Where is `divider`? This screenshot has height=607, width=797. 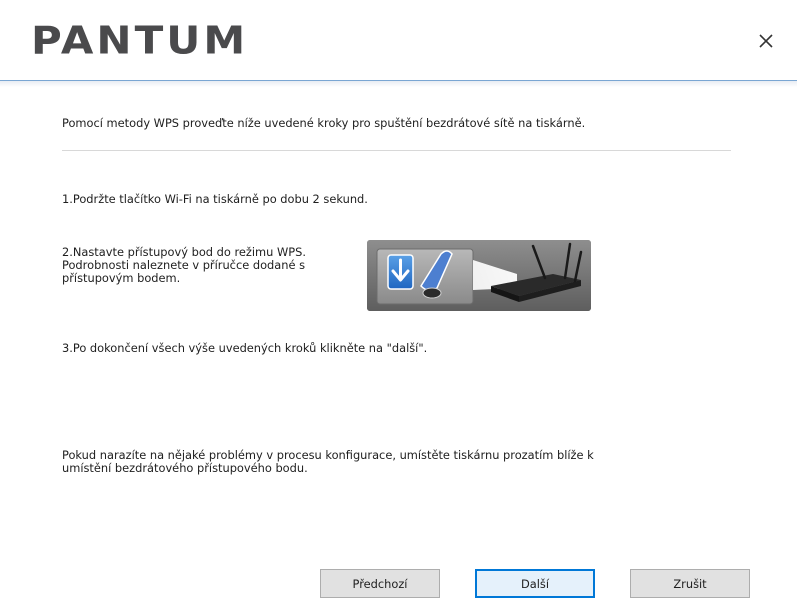
divider is located at coordinates (396, 150).